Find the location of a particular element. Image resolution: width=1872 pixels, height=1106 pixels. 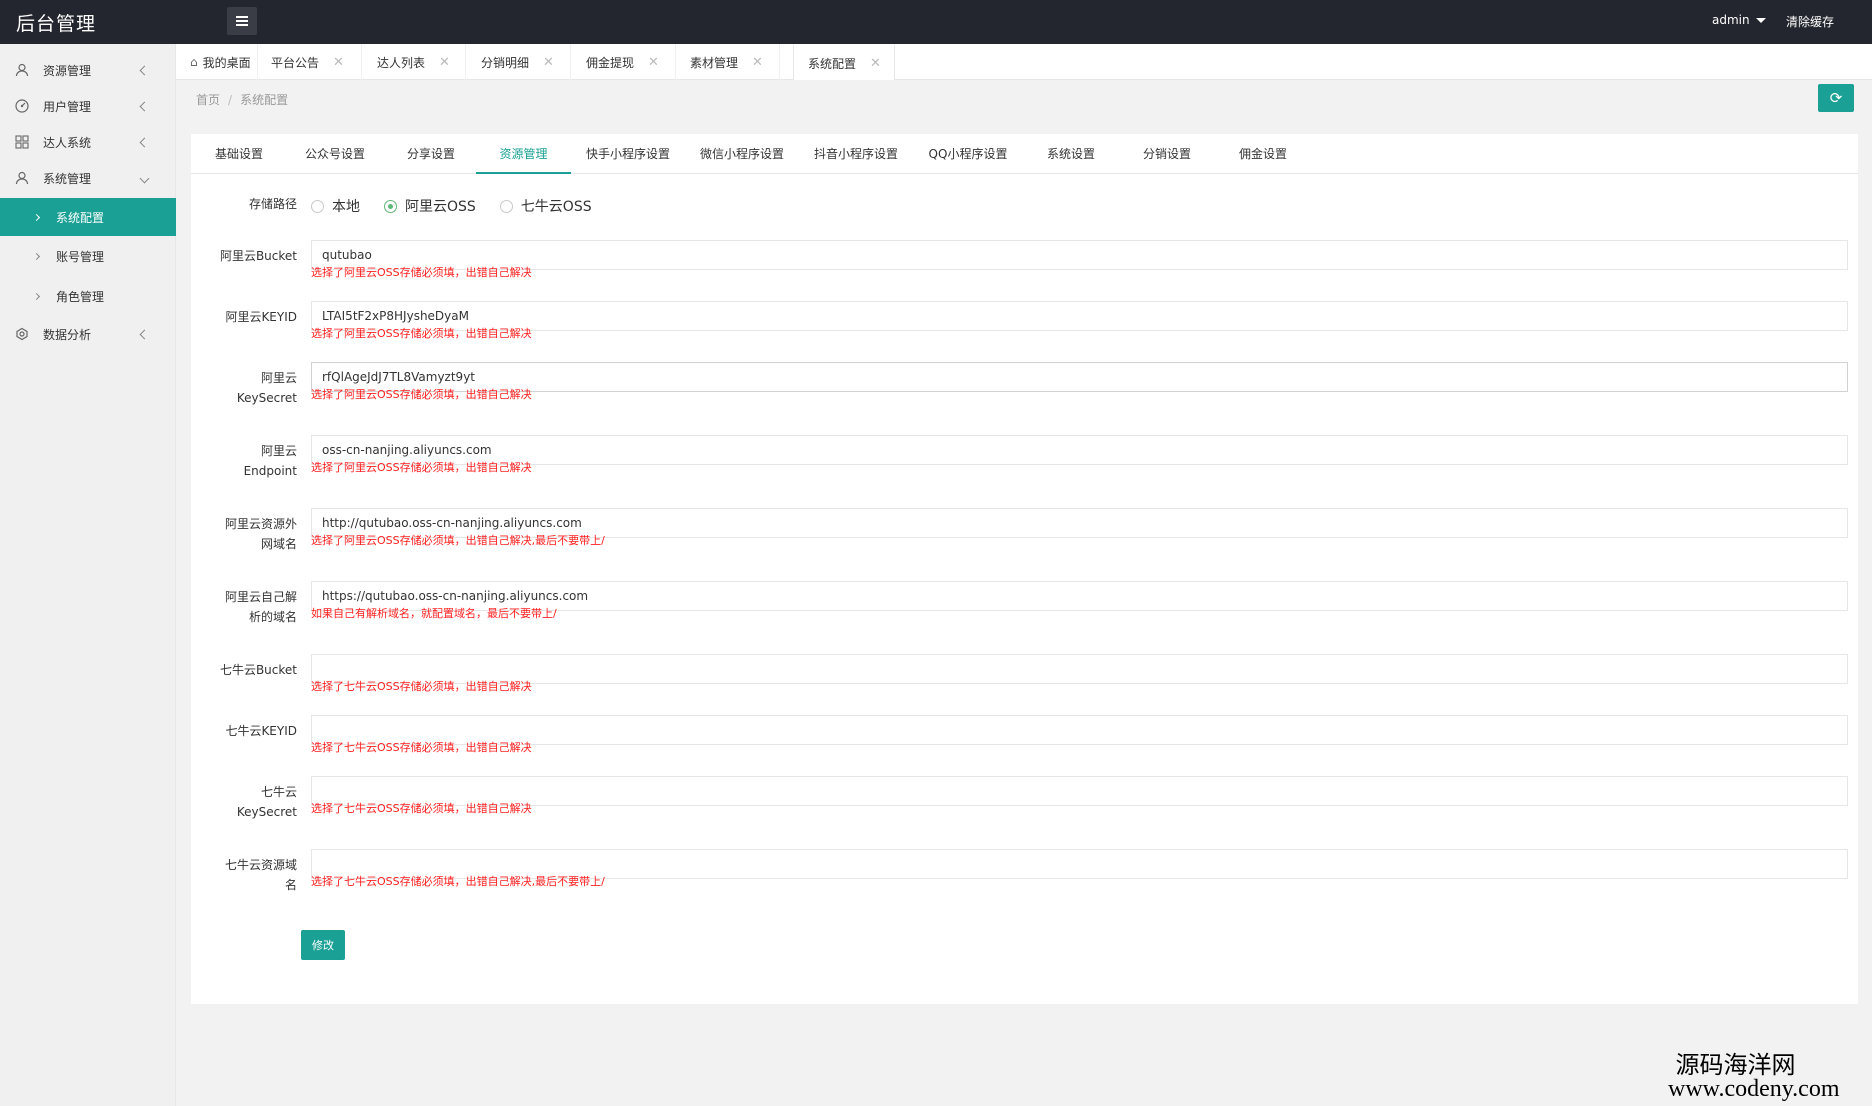

tab-system-config: 系统配置 ✕ is located at coordinates (844, 62).